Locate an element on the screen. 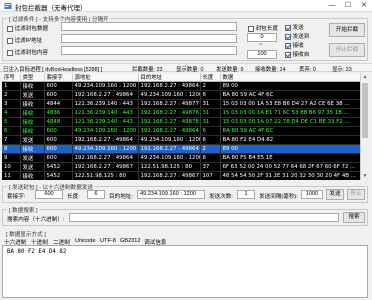  table-header-row: 序号 类型 套接字 源地址 目的地址 长度 数据 is located at coordinates (181, 77).